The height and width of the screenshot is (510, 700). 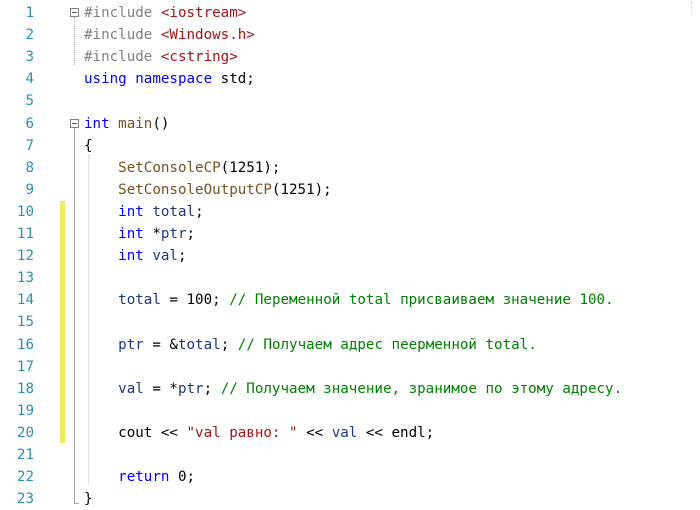 What do you see at coordinates (29, 189) in the screenshot?
I see `line-number: 9` at bounding box center [29, 189].